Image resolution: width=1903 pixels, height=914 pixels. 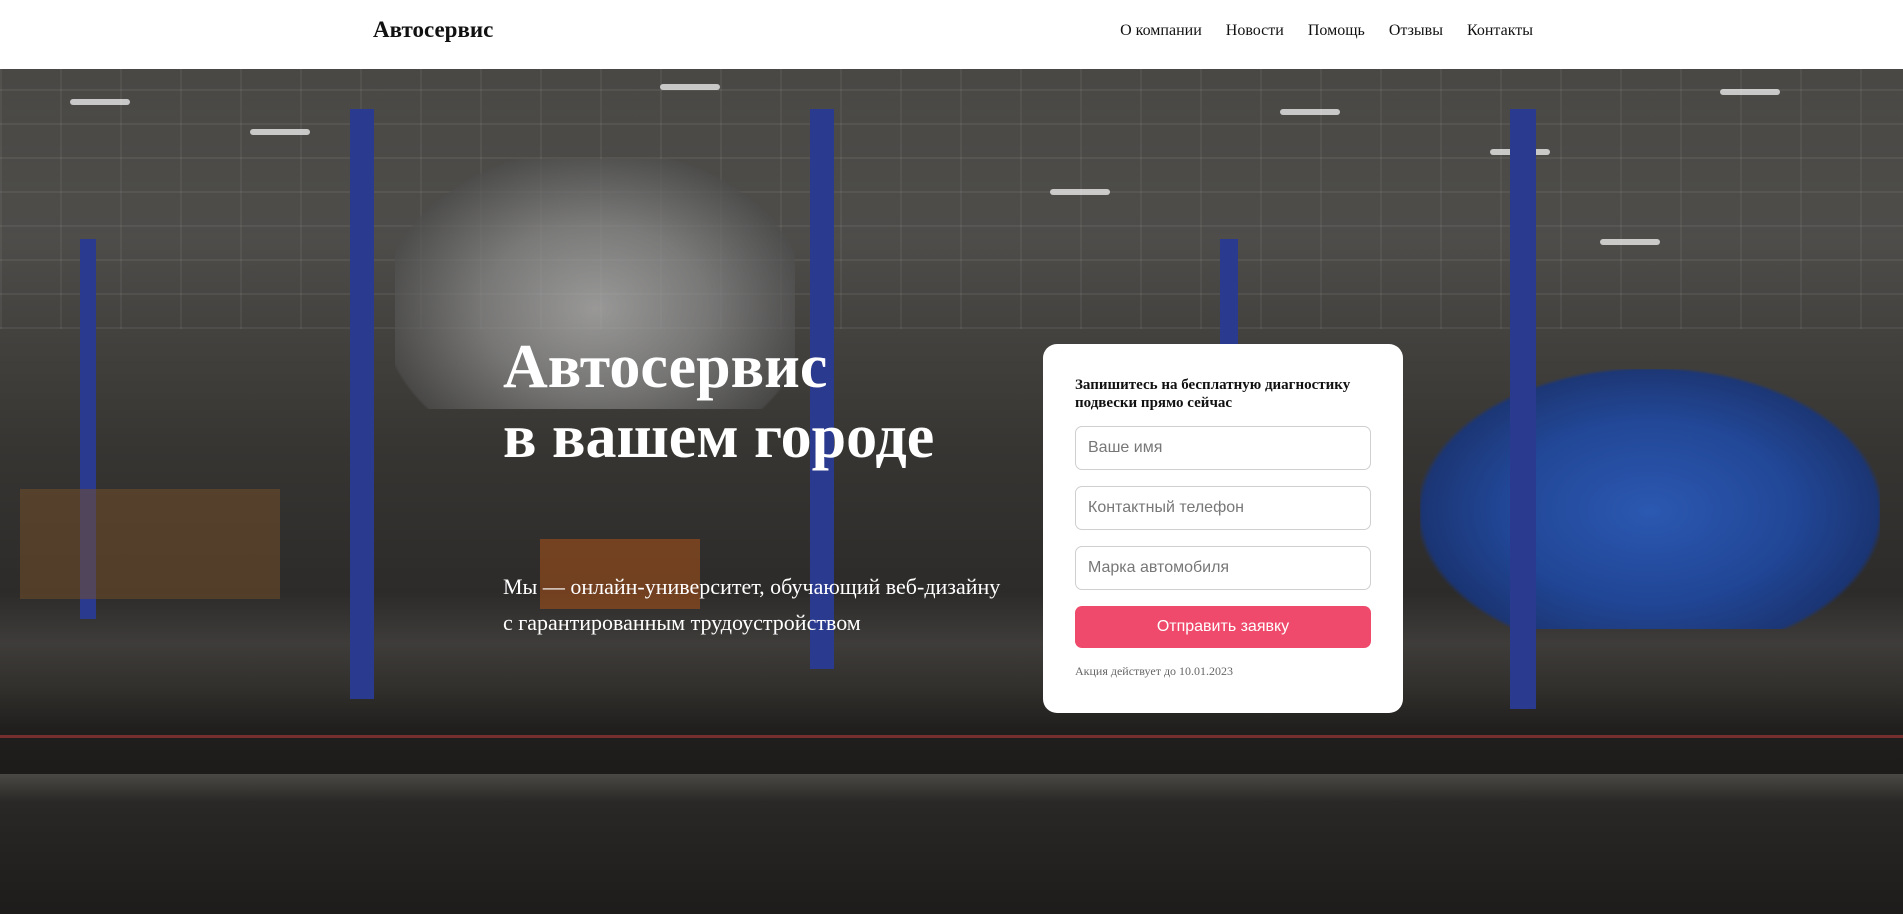 I want to click on car-brand-input, so click(x=1223, y=568).